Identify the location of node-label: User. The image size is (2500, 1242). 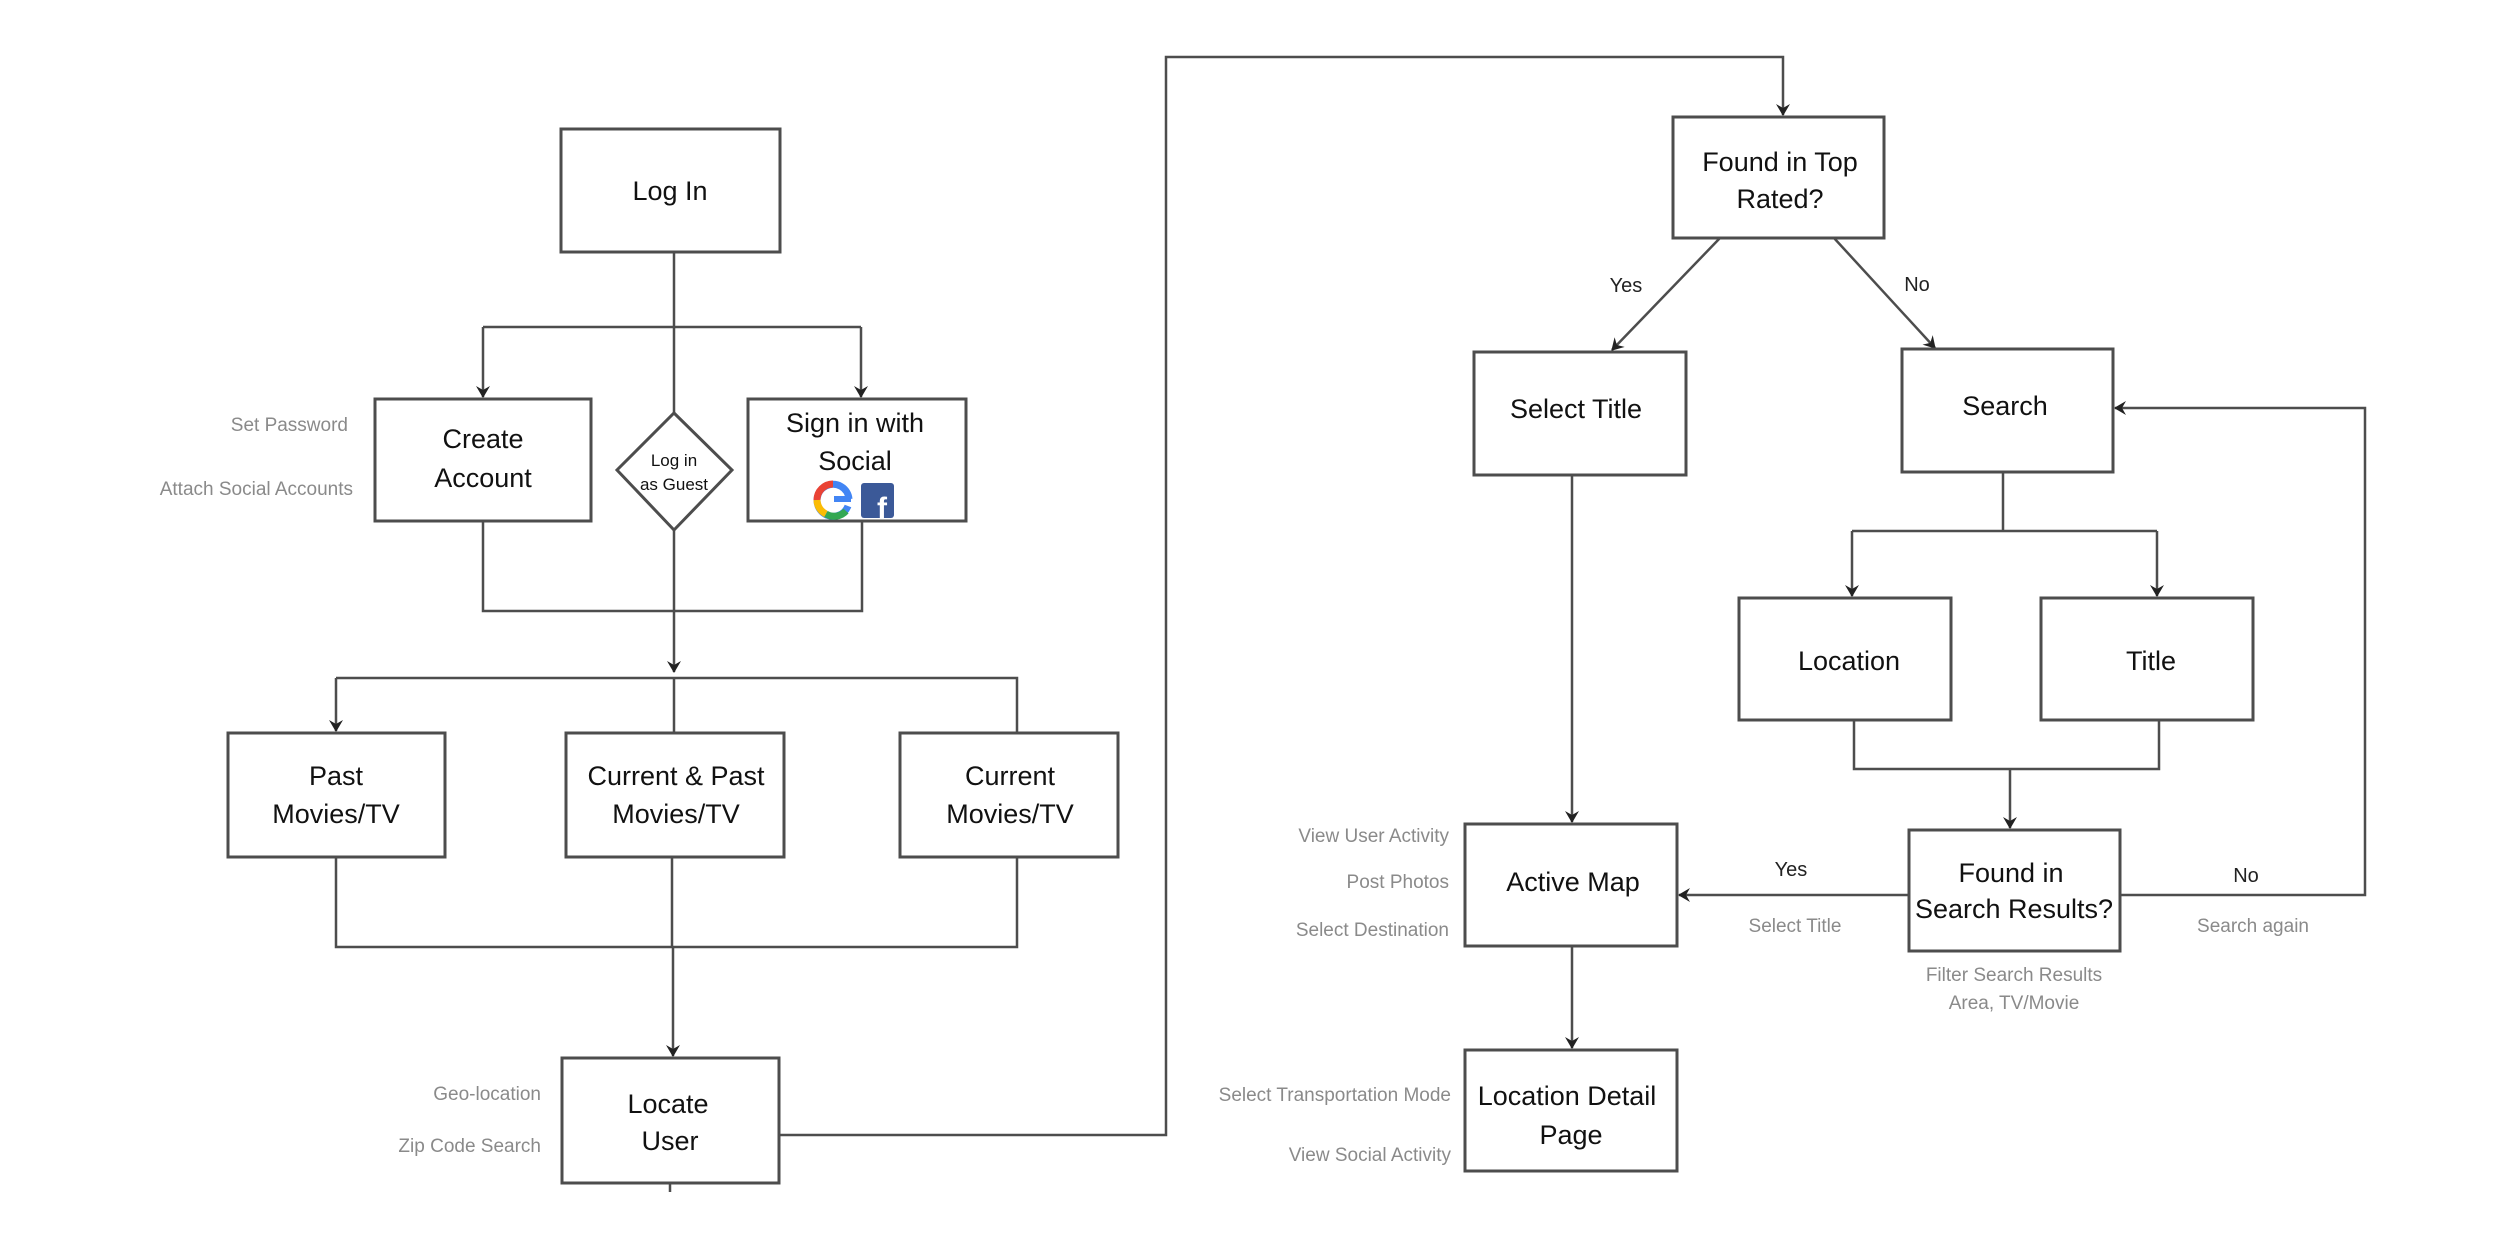
(669, 1141).